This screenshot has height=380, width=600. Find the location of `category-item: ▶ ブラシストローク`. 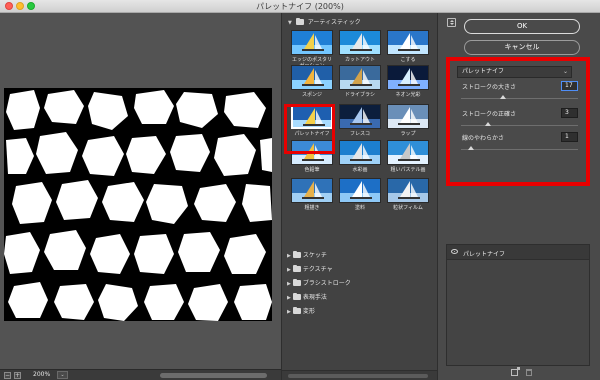

category-item: ▶ ブラシストローク is located at coordinates (360, 284).